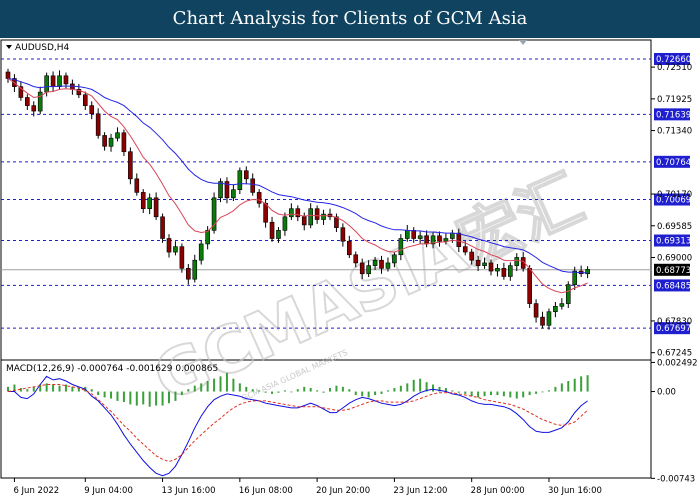  I want to click on x-tick-label-5: 23 Jun 12:00, so click(420, 491).